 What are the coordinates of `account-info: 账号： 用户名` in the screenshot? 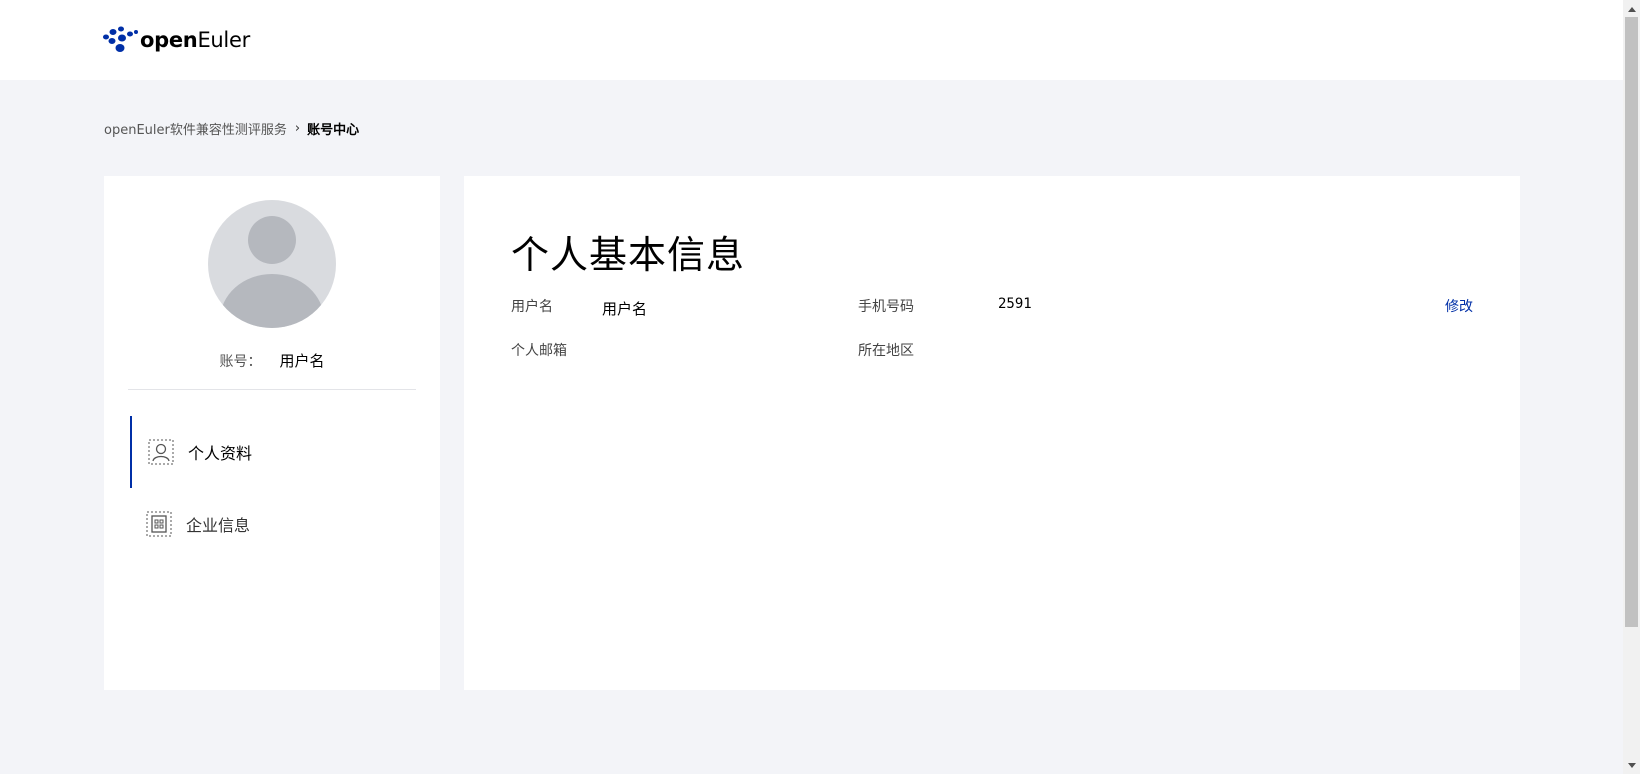 It's located at (272, 360).